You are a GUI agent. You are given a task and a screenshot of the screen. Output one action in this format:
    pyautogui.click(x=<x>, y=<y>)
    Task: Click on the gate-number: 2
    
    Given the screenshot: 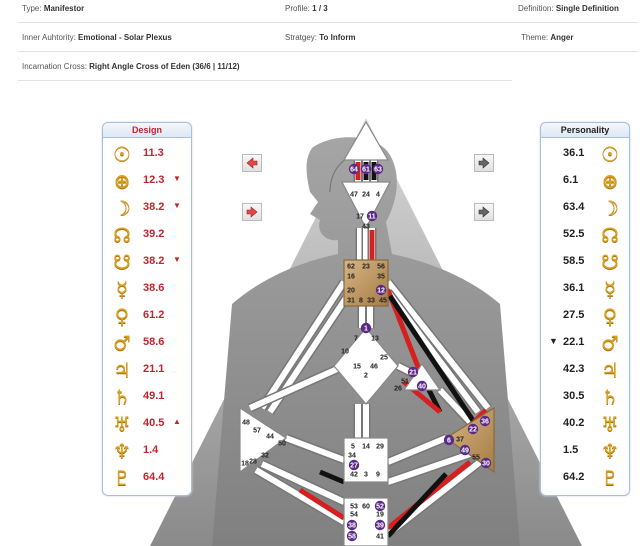 What is the action you would take?
    pyautogui.click(x=366, y=376)
    